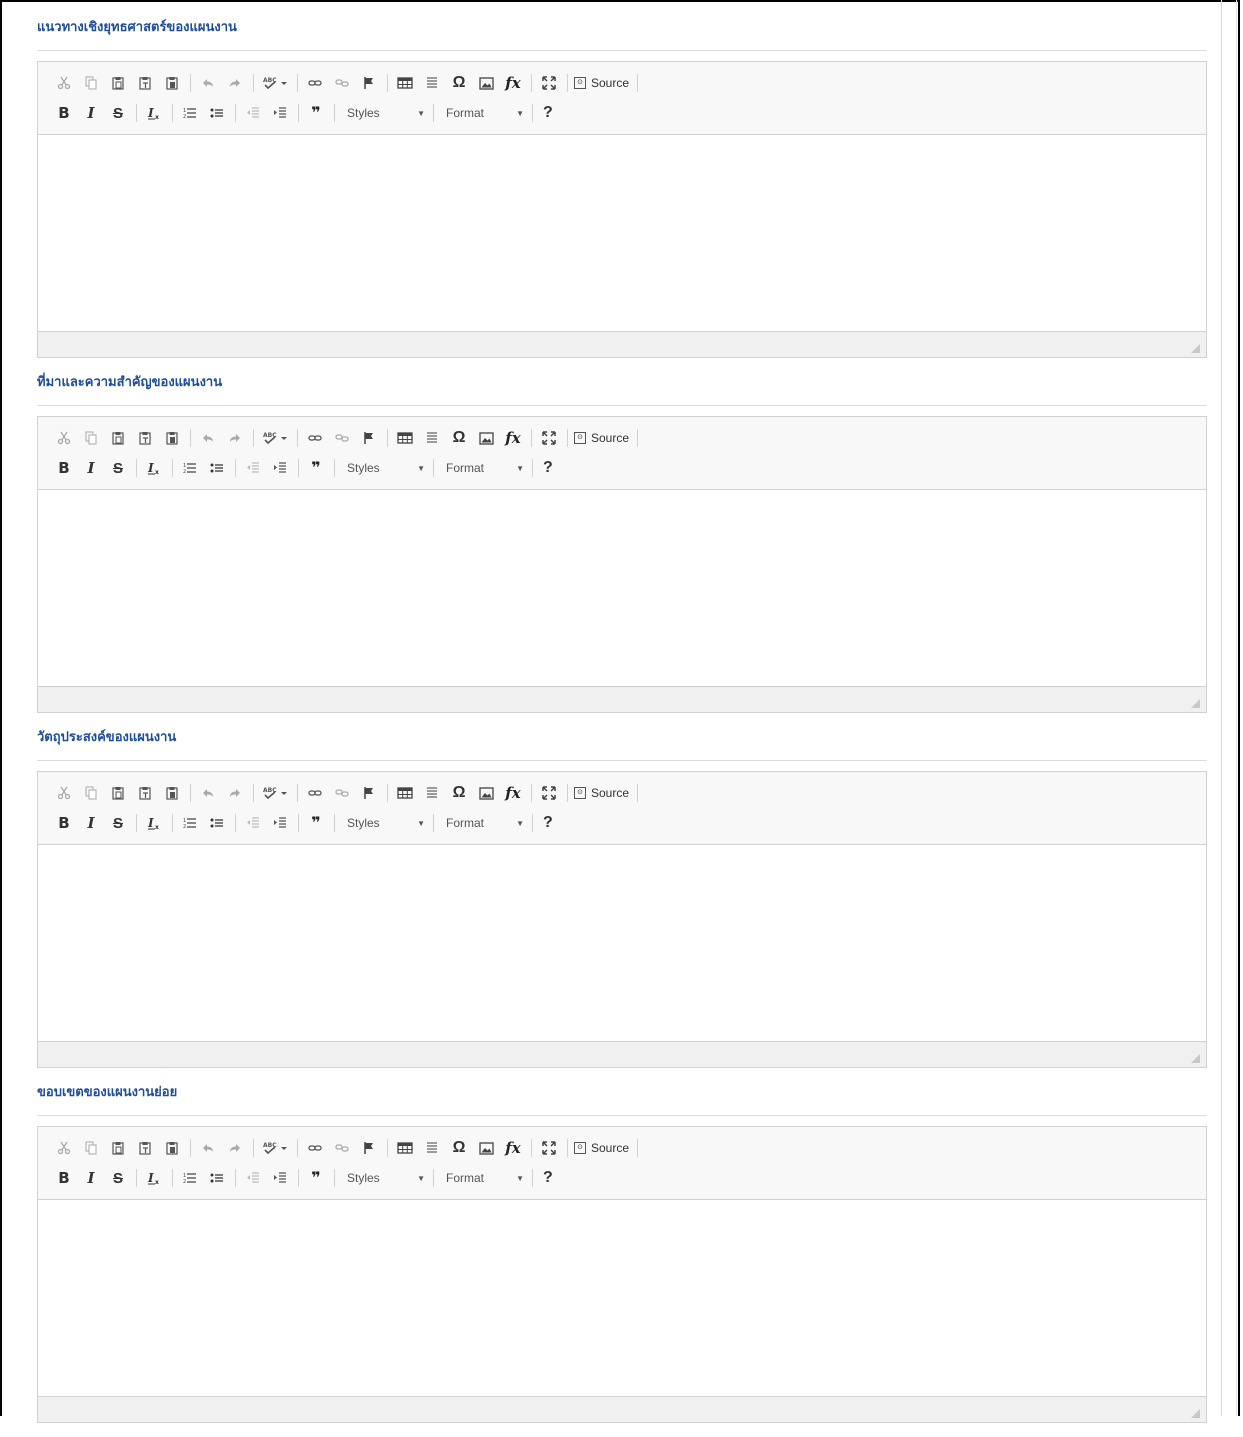  Describe the element at coordinates (64, 113) in the screenshot. I see `bold-button: B` at that location.